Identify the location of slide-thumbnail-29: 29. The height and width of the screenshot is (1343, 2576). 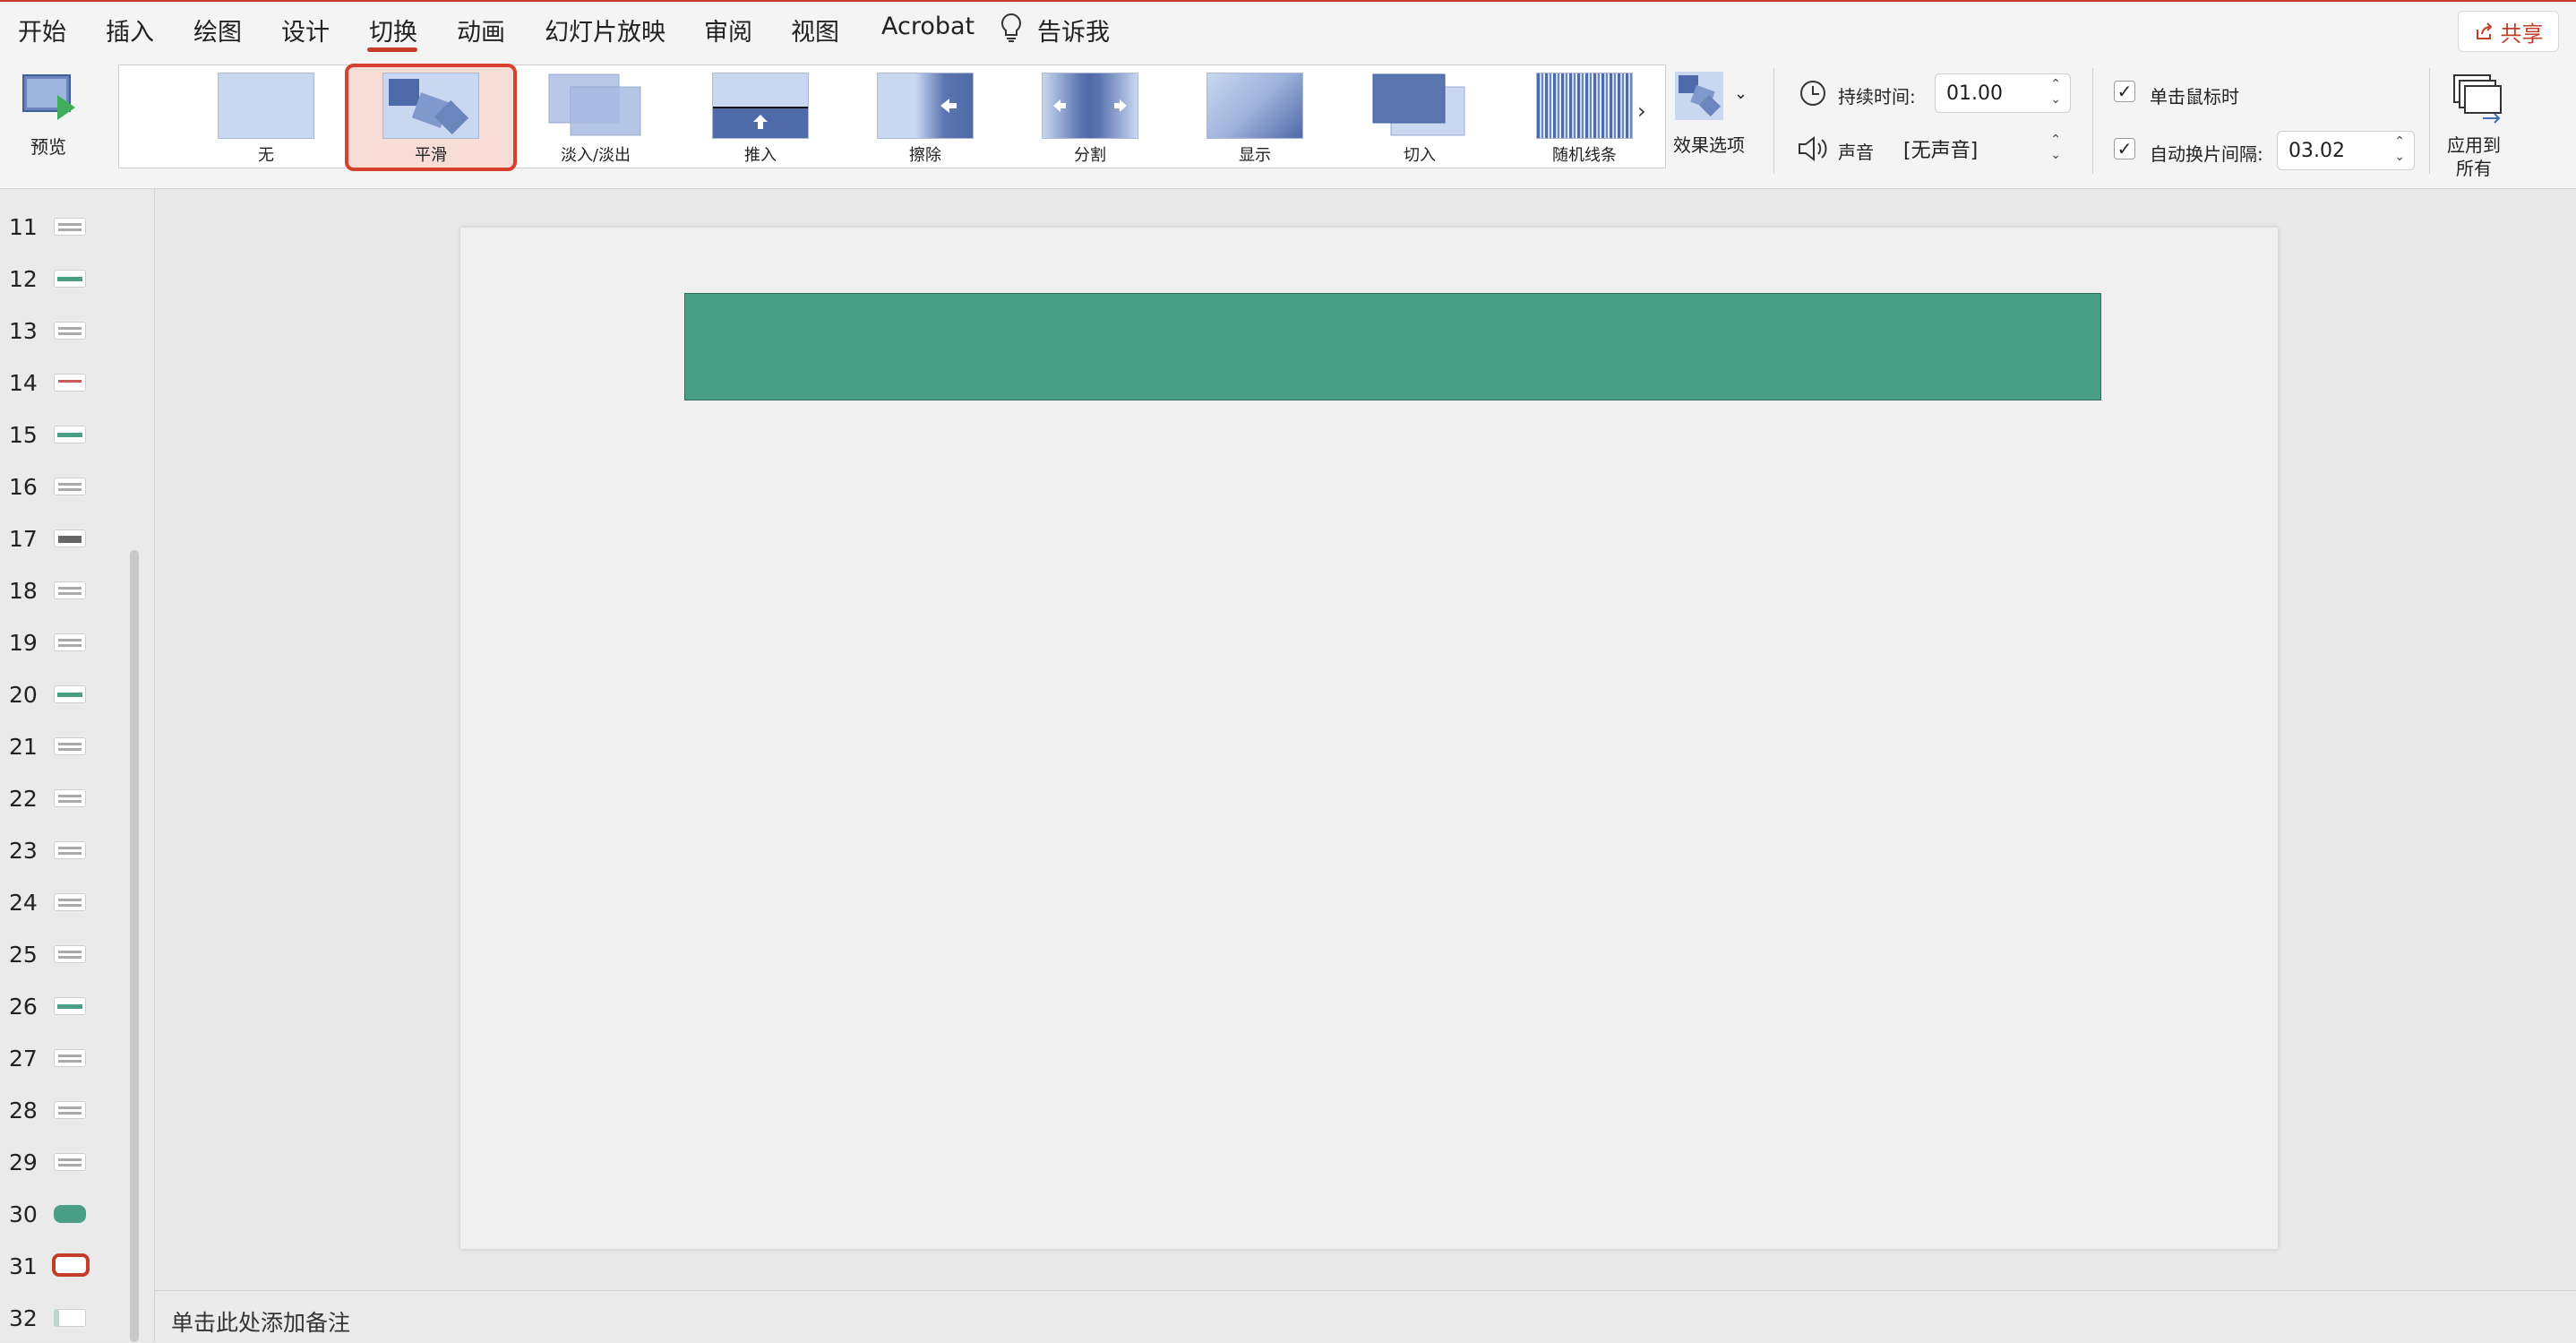
(67, 1157).